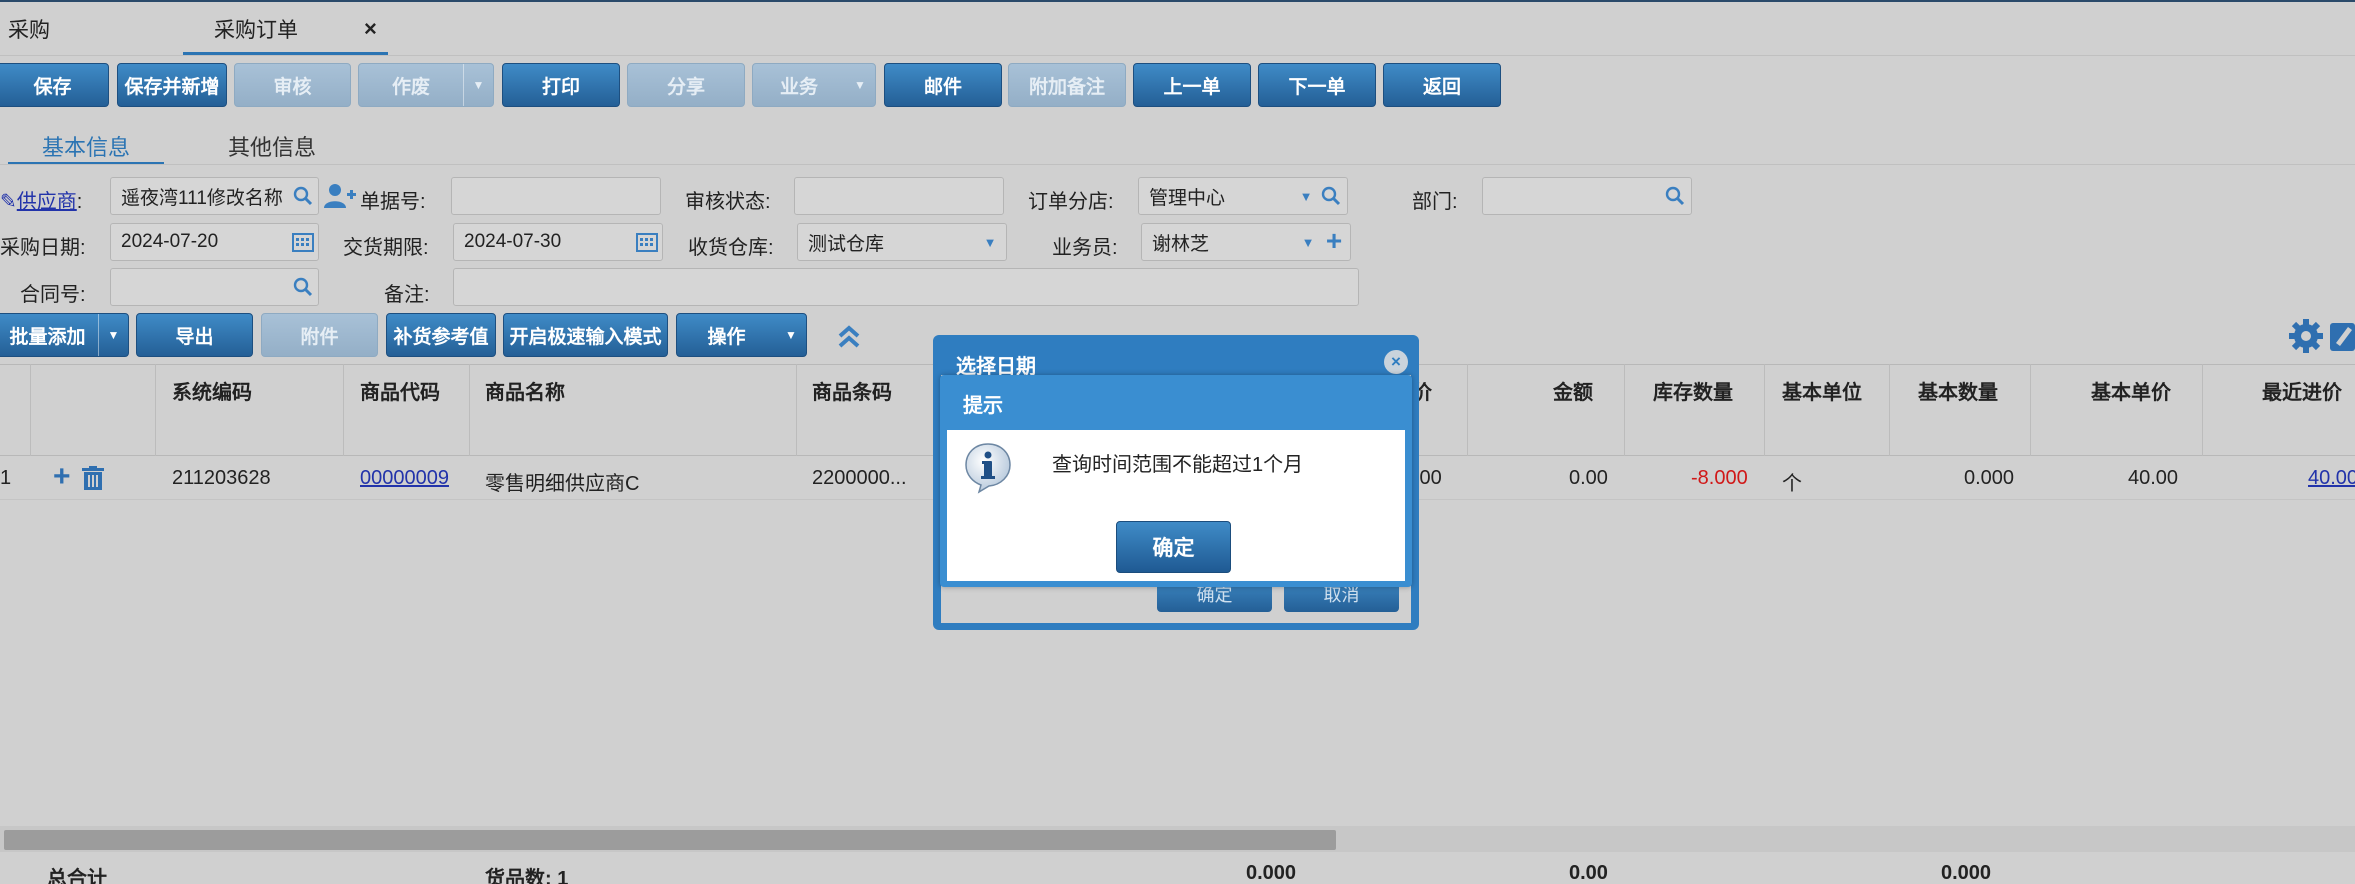 The height and width of the screenshot is (884, 2355). What do you see at coordinates (1308, 242) in the screenshot?
I see `salesman-dropdown-icon: ▼` at bounding box center [1308, 242].